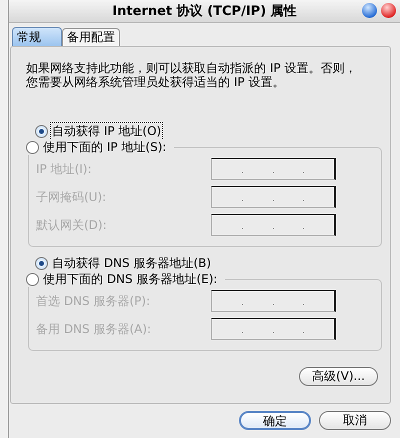 This screenshot has height=438, width=400. Describe the element at coordinates (192, 75) in the screenshot. I see `description-text: 如果网络支持此功能，则可以获取自动指派的 IP 设置。否则， 您需要从网络系统管理员处获得适当的 IP 设置。` at that location.